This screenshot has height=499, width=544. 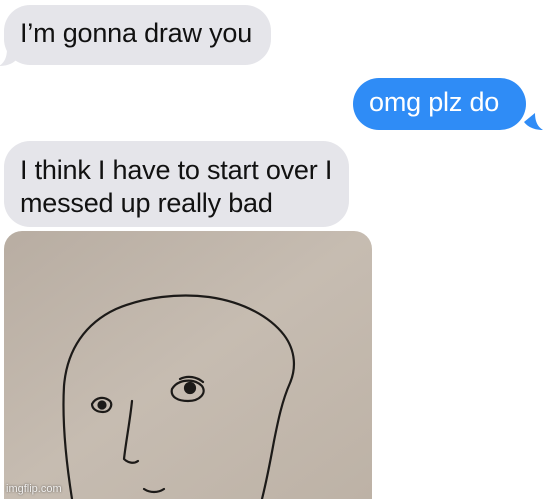 I want to click on message-text: I’m gonna draw you, so click(x=136, y=33).